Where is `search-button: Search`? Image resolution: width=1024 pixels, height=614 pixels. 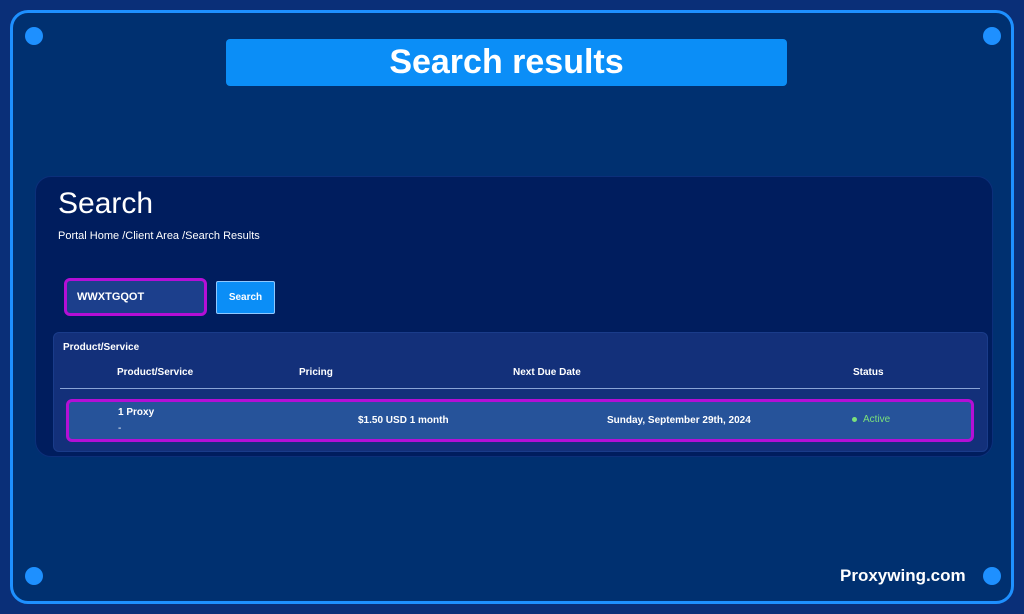
search-button: Search is located at coordinates (245, 297).